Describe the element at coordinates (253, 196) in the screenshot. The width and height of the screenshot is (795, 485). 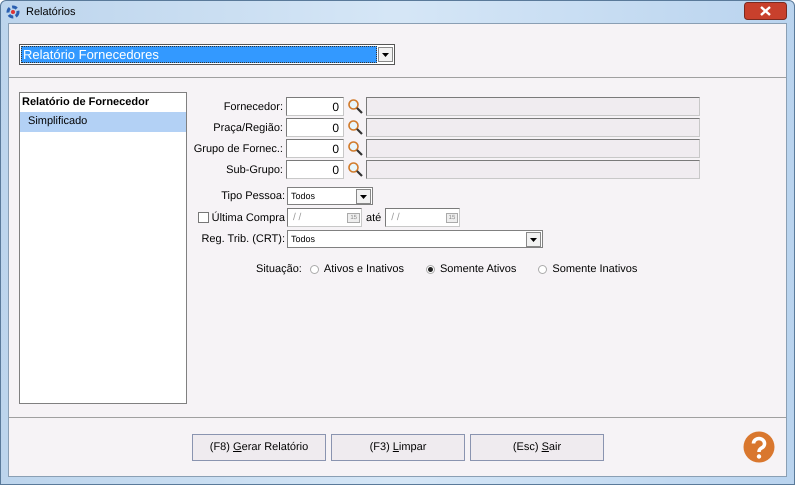
I see `field-label: Tipo Pessoa:` at that location.